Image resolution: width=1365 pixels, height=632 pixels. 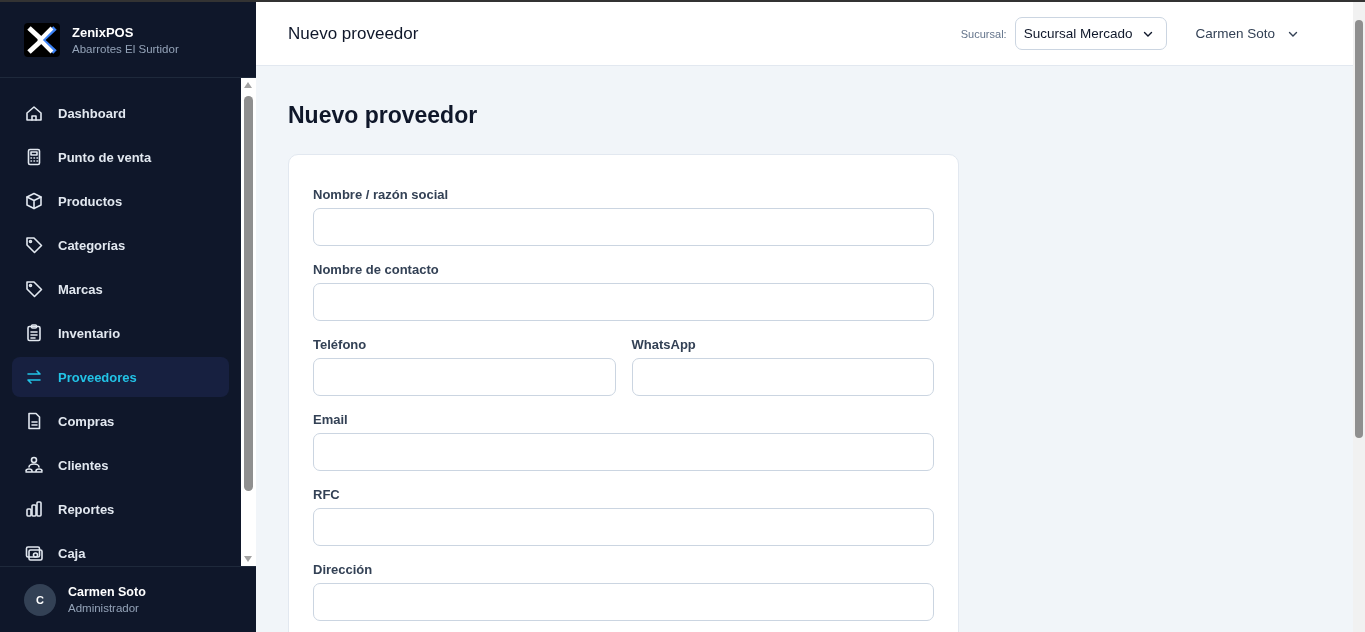 I want to click on scrollbar, so click(x=248, y=322).